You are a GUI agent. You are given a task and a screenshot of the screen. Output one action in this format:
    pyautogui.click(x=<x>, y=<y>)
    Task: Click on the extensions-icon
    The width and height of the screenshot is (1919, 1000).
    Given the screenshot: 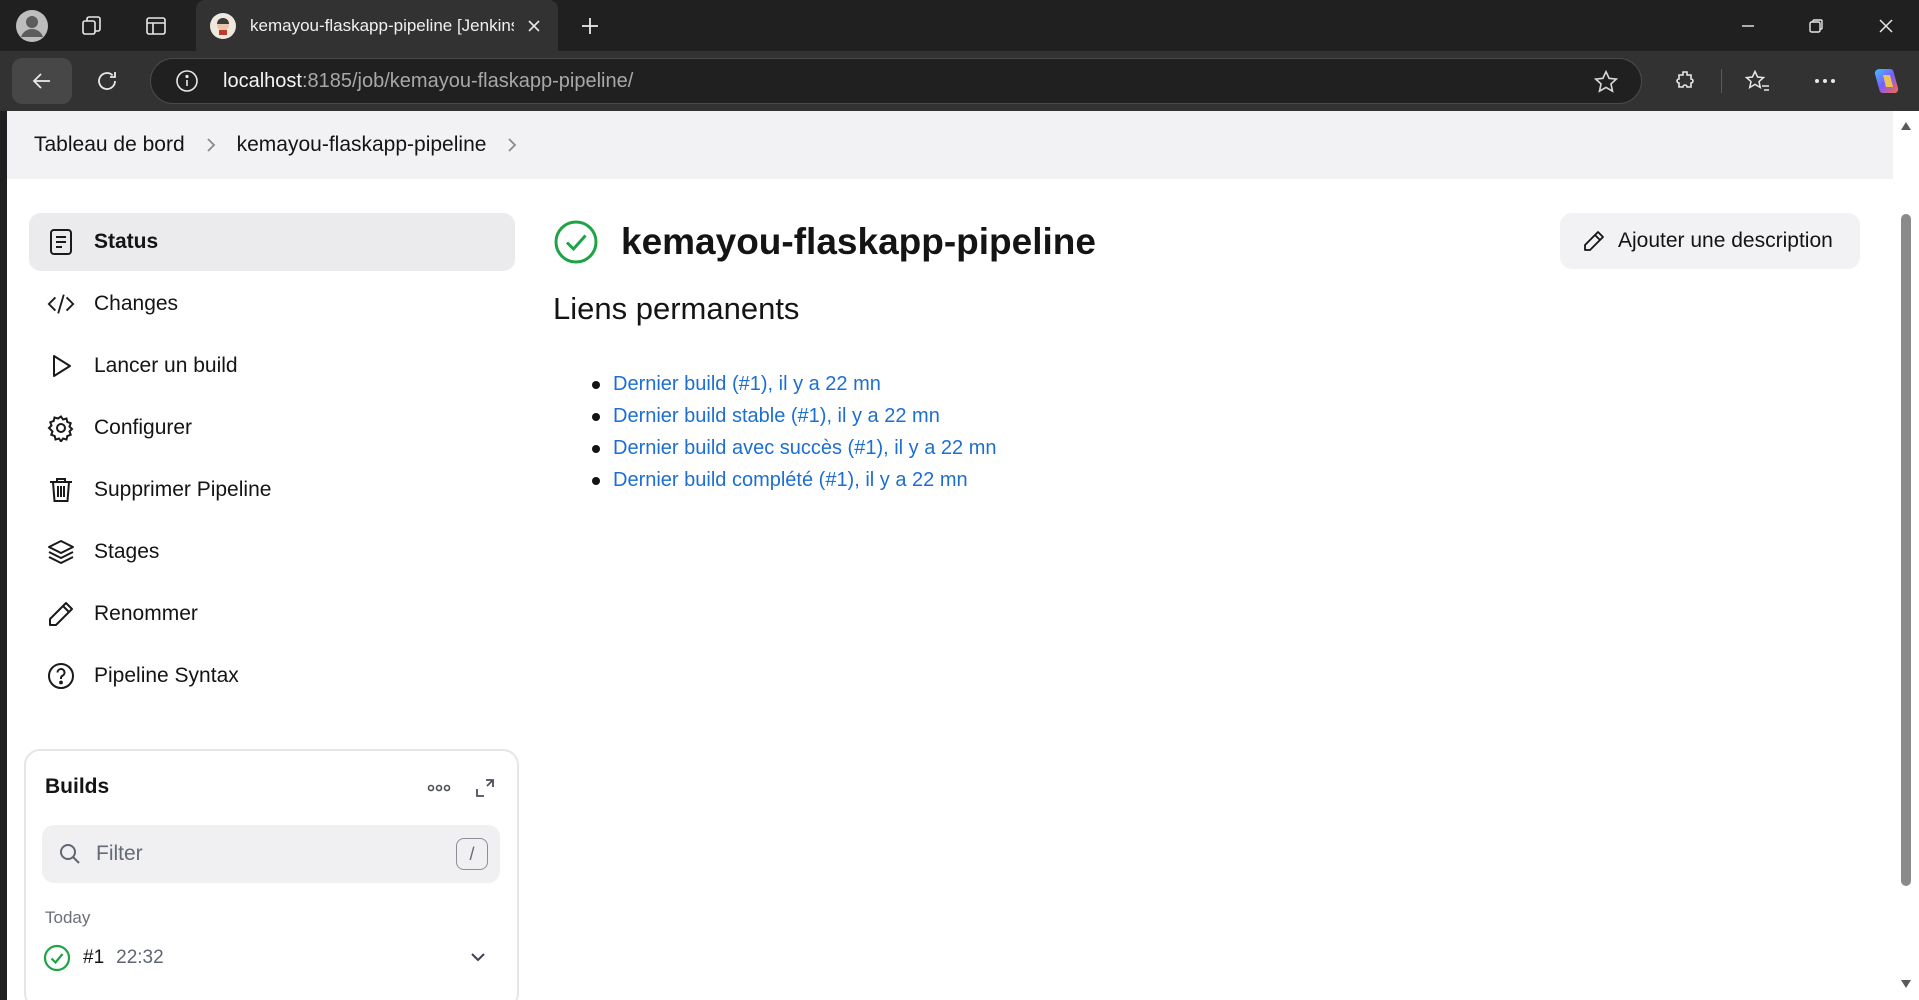 What is the action you would take?
    pyautogui.click(x=1685, y=81)
    